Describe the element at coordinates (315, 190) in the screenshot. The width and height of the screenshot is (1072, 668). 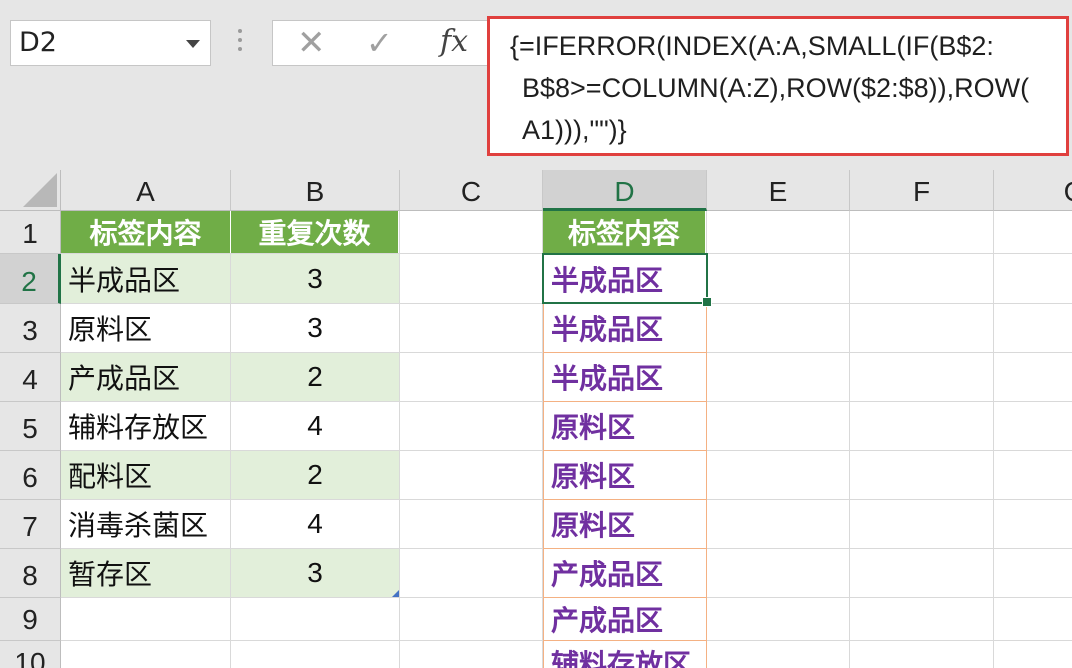
I see `column-header-b: B` at that location.